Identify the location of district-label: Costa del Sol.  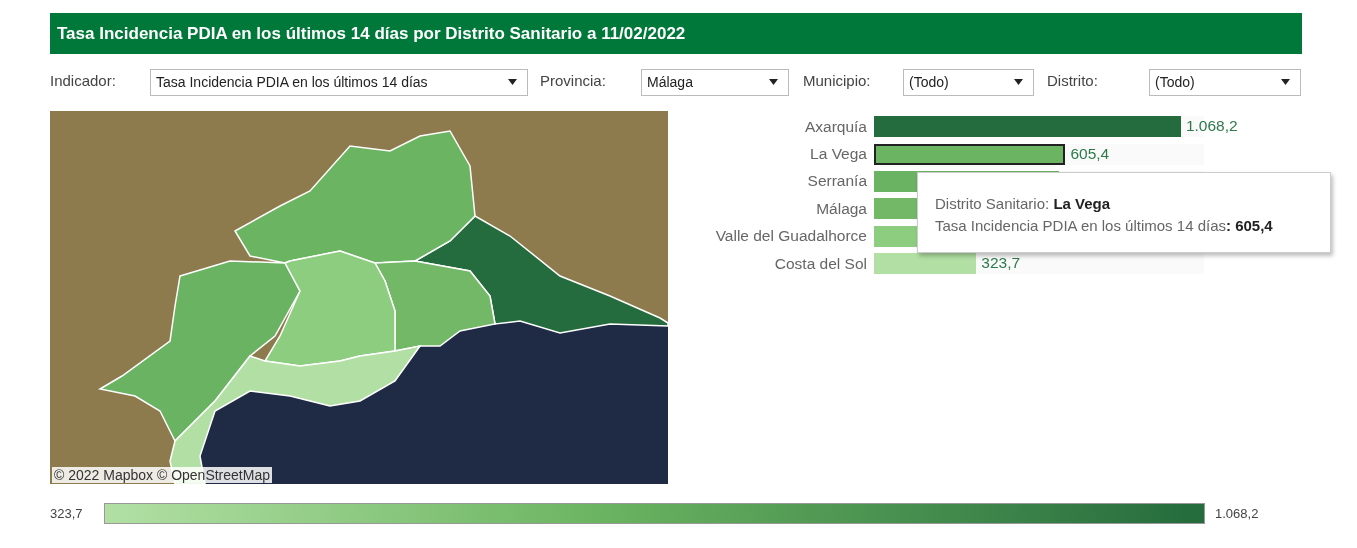
(820, 263).